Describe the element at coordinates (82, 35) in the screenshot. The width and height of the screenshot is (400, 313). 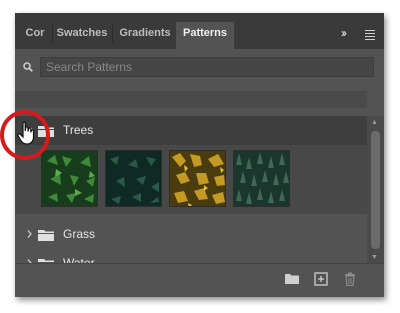
I see `tab-swatches: Swatches` at that location.